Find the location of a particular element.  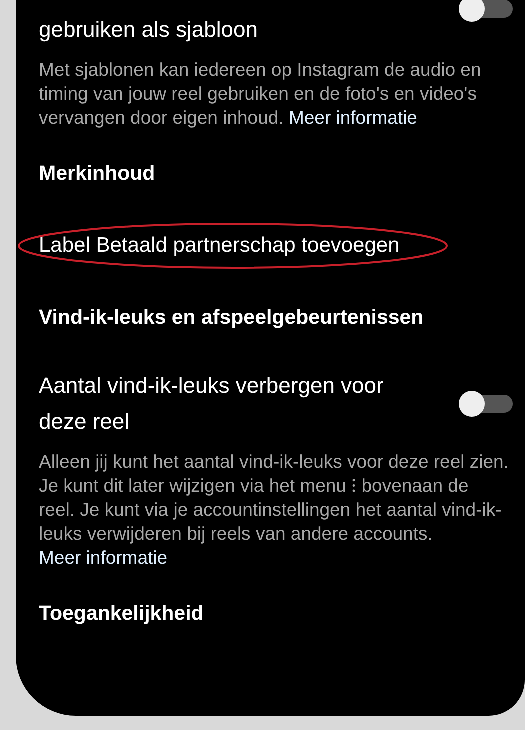

section-heading: Vind-ik-leuks en afspeelgebeurtenissen is located at coordinates (231, 317).